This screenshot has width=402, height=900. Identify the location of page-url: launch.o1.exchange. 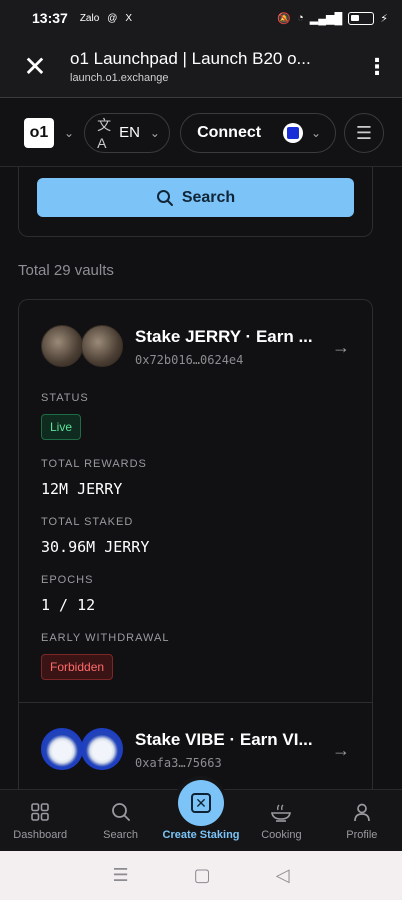
(119, 78).